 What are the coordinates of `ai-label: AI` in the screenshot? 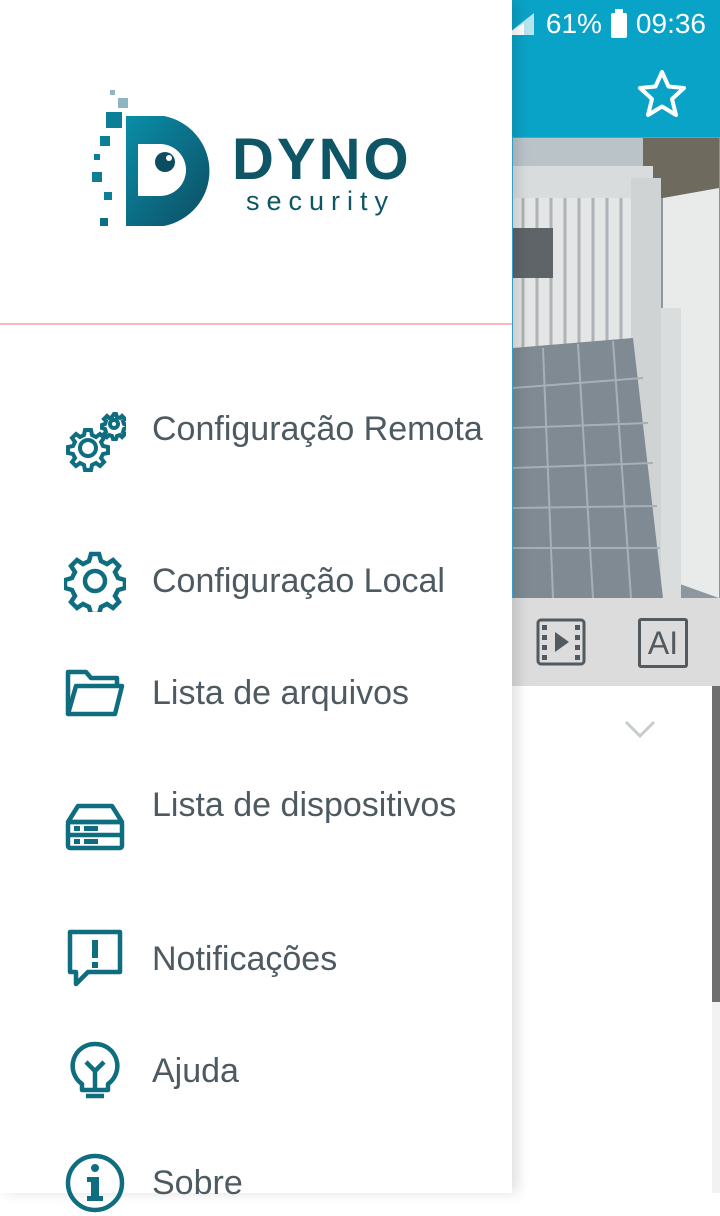 It's located at (663, 643).